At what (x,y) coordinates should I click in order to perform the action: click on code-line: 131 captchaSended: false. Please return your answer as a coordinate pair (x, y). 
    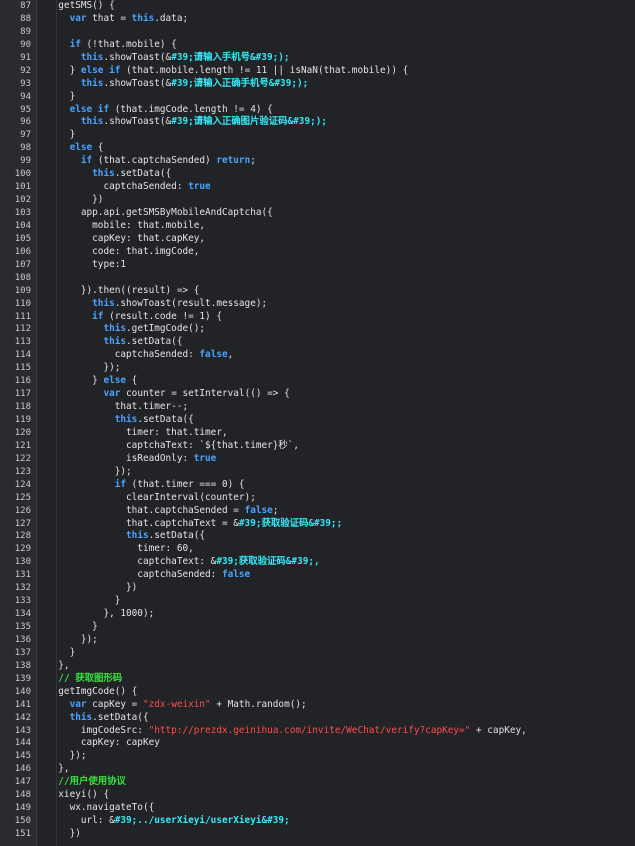
    Looking at the image, I should click on (317, 575).